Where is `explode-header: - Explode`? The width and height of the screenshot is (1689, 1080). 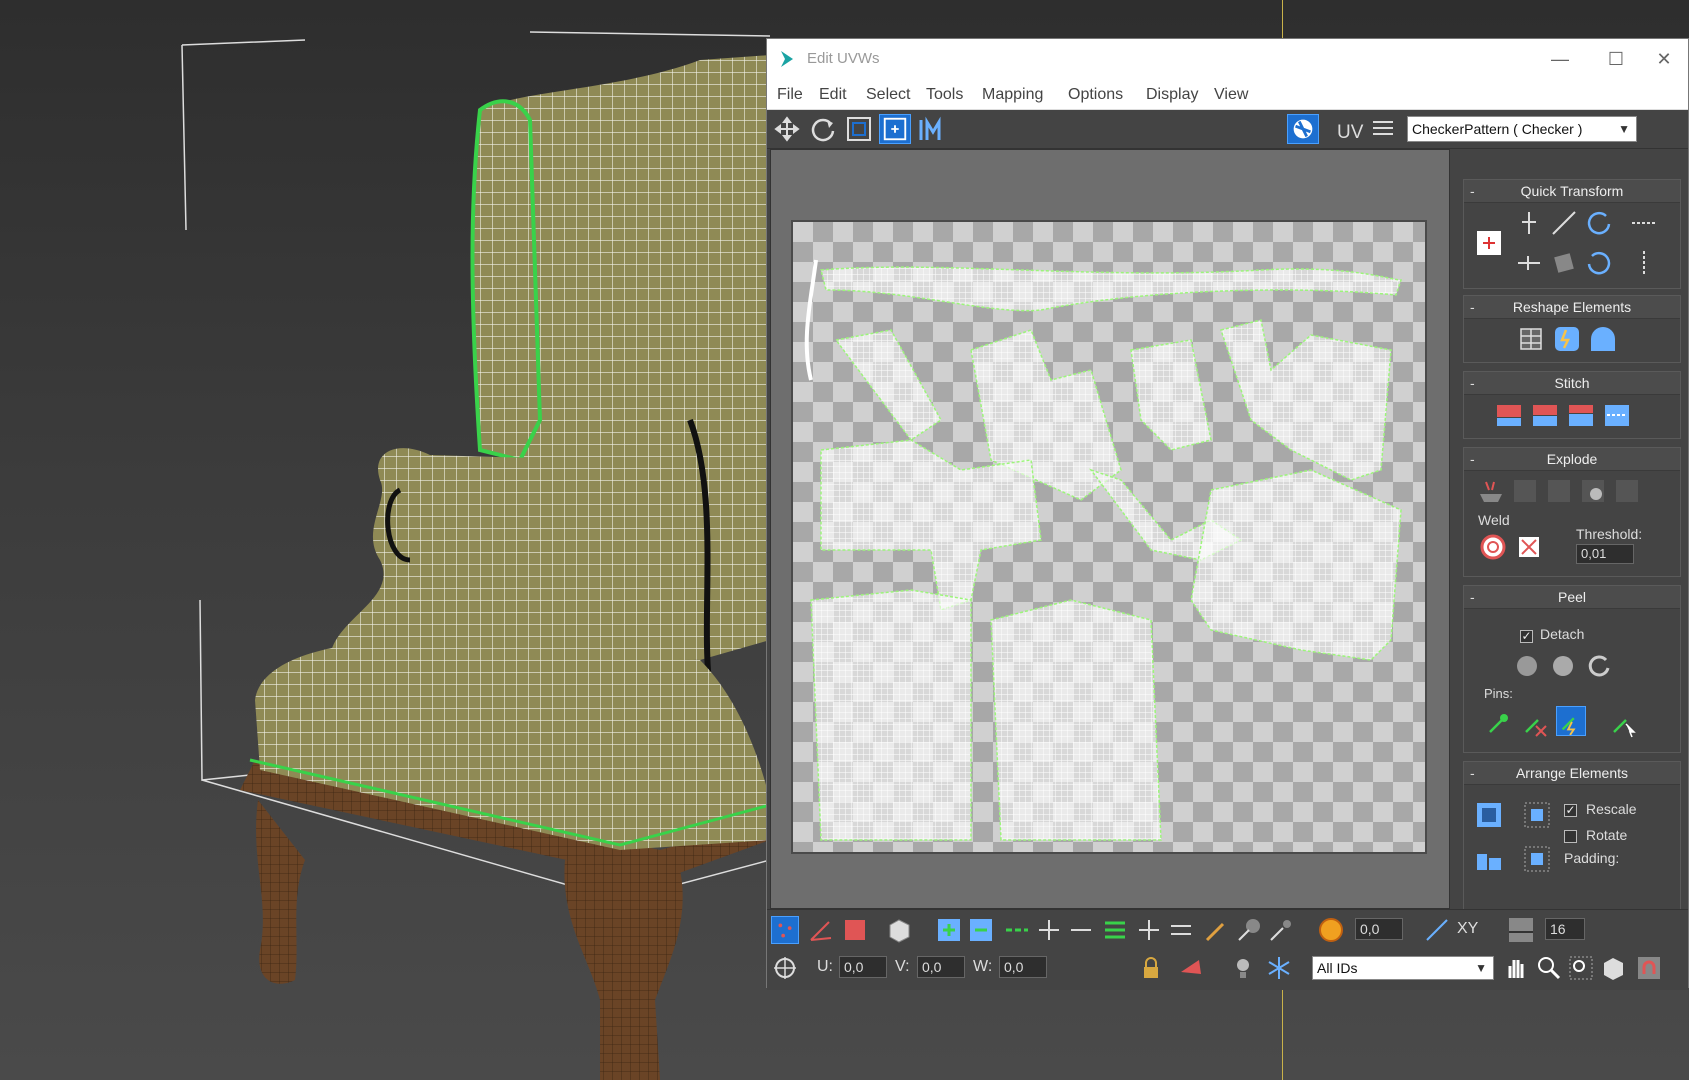
explode-header: - Explode is located at coordinates (1572, 459).